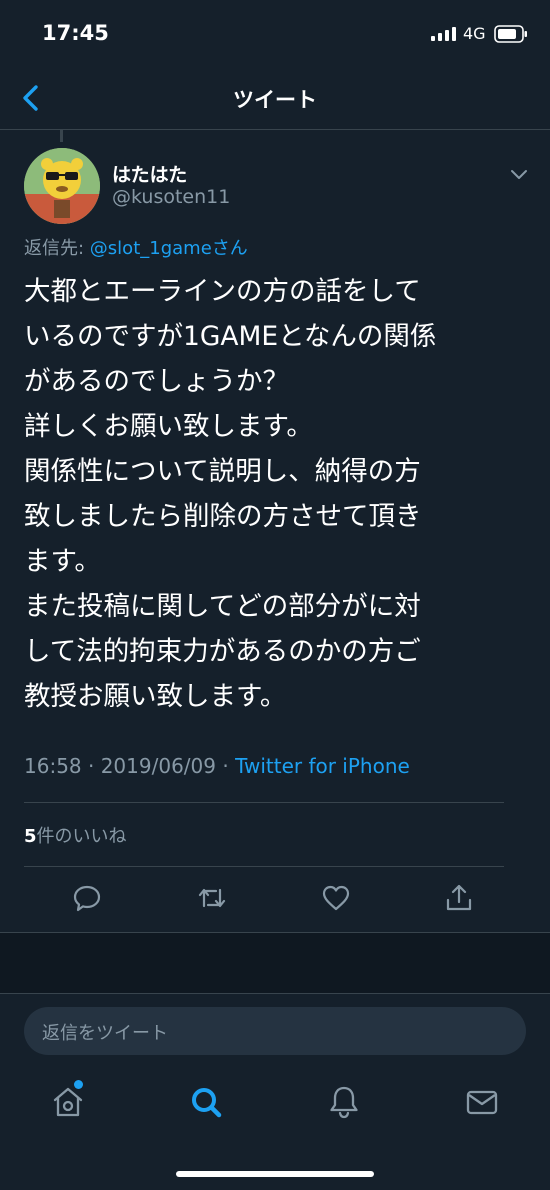 This screenshot has height=1190, width=550. Describe the element at coordinates (87, 898) in the screenshot. I see `comment-icon` at that location.